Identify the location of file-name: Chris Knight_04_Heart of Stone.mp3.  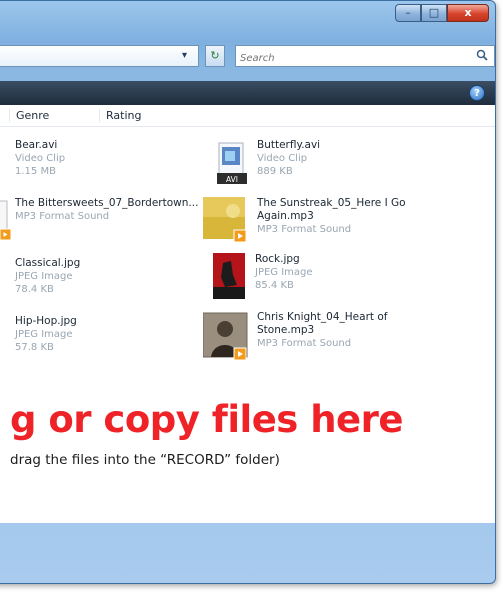
(322, 323).